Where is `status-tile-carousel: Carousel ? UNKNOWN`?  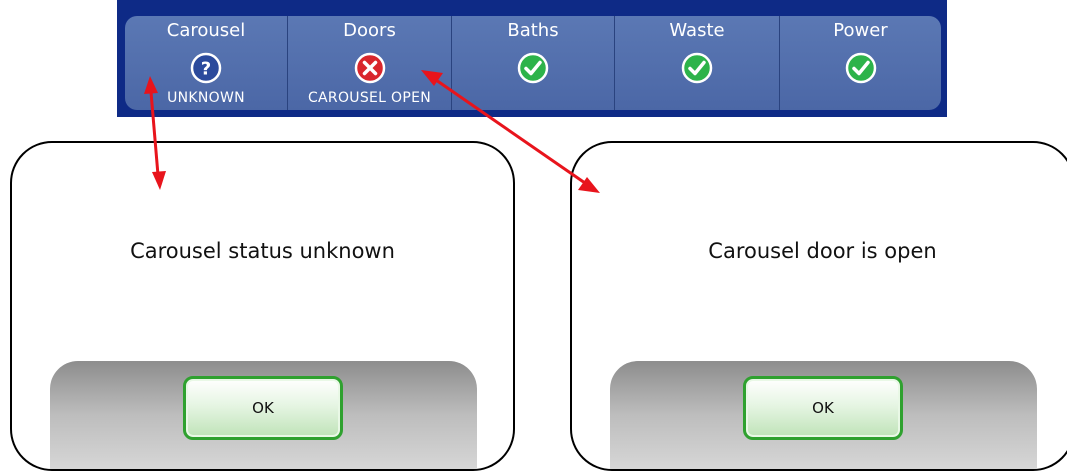 status-tile-carousel: Carousel ? UNKNOWN is located at coordinates (206, 63).